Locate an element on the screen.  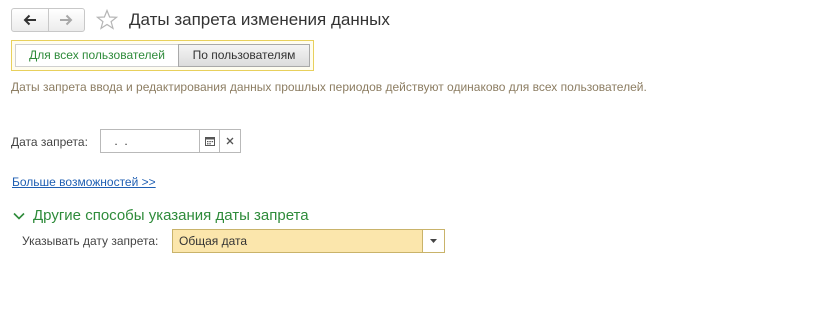
mode-label: Указывать дату запрета: is located at coordinates (90, 241).